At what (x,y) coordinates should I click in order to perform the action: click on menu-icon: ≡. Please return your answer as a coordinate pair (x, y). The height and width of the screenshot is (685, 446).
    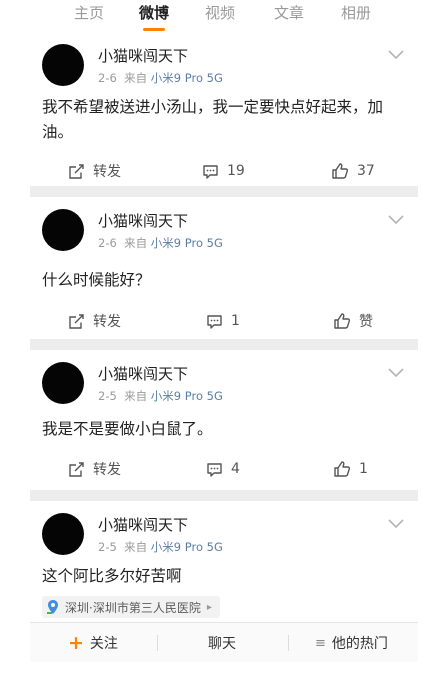
    Looking at the image, I should click on (320, 643).